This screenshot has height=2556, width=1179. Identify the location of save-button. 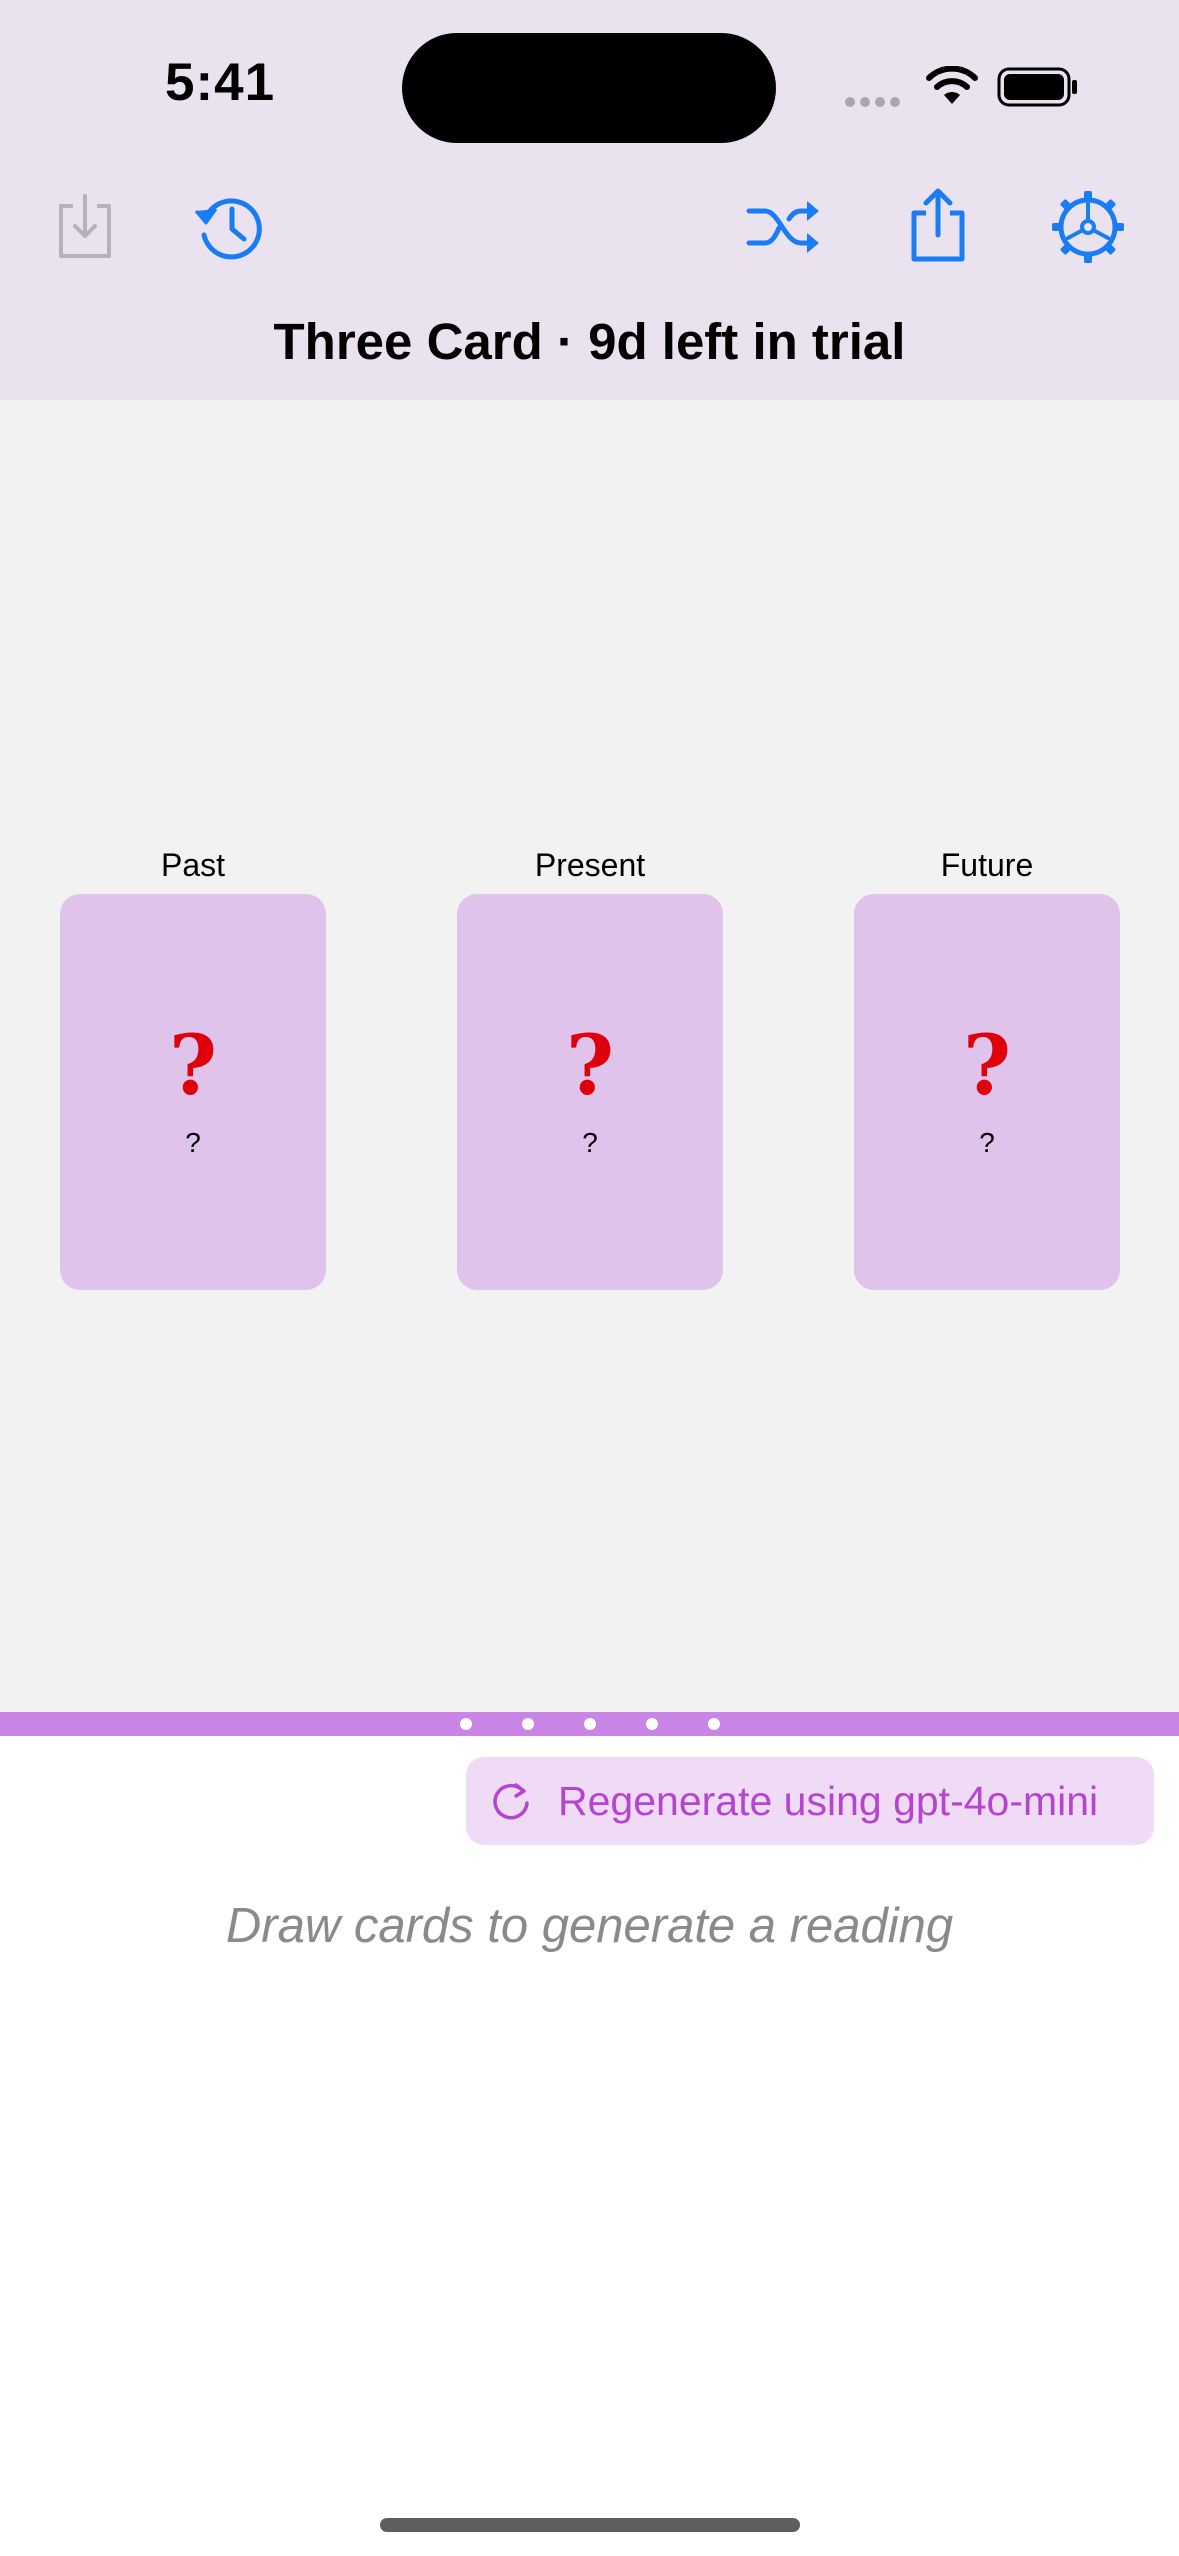
(85, 227).